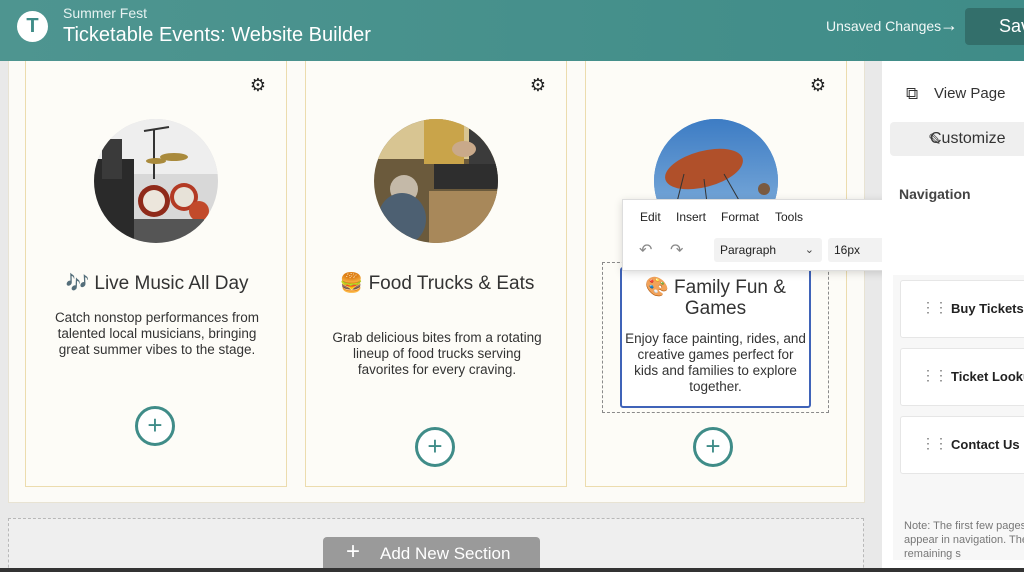 The image size is (1024, 572). Describe the element at coordinates (884, 26) in the screenshot. I see `unsaved-changes-label: Unsaved Changes` at that location.